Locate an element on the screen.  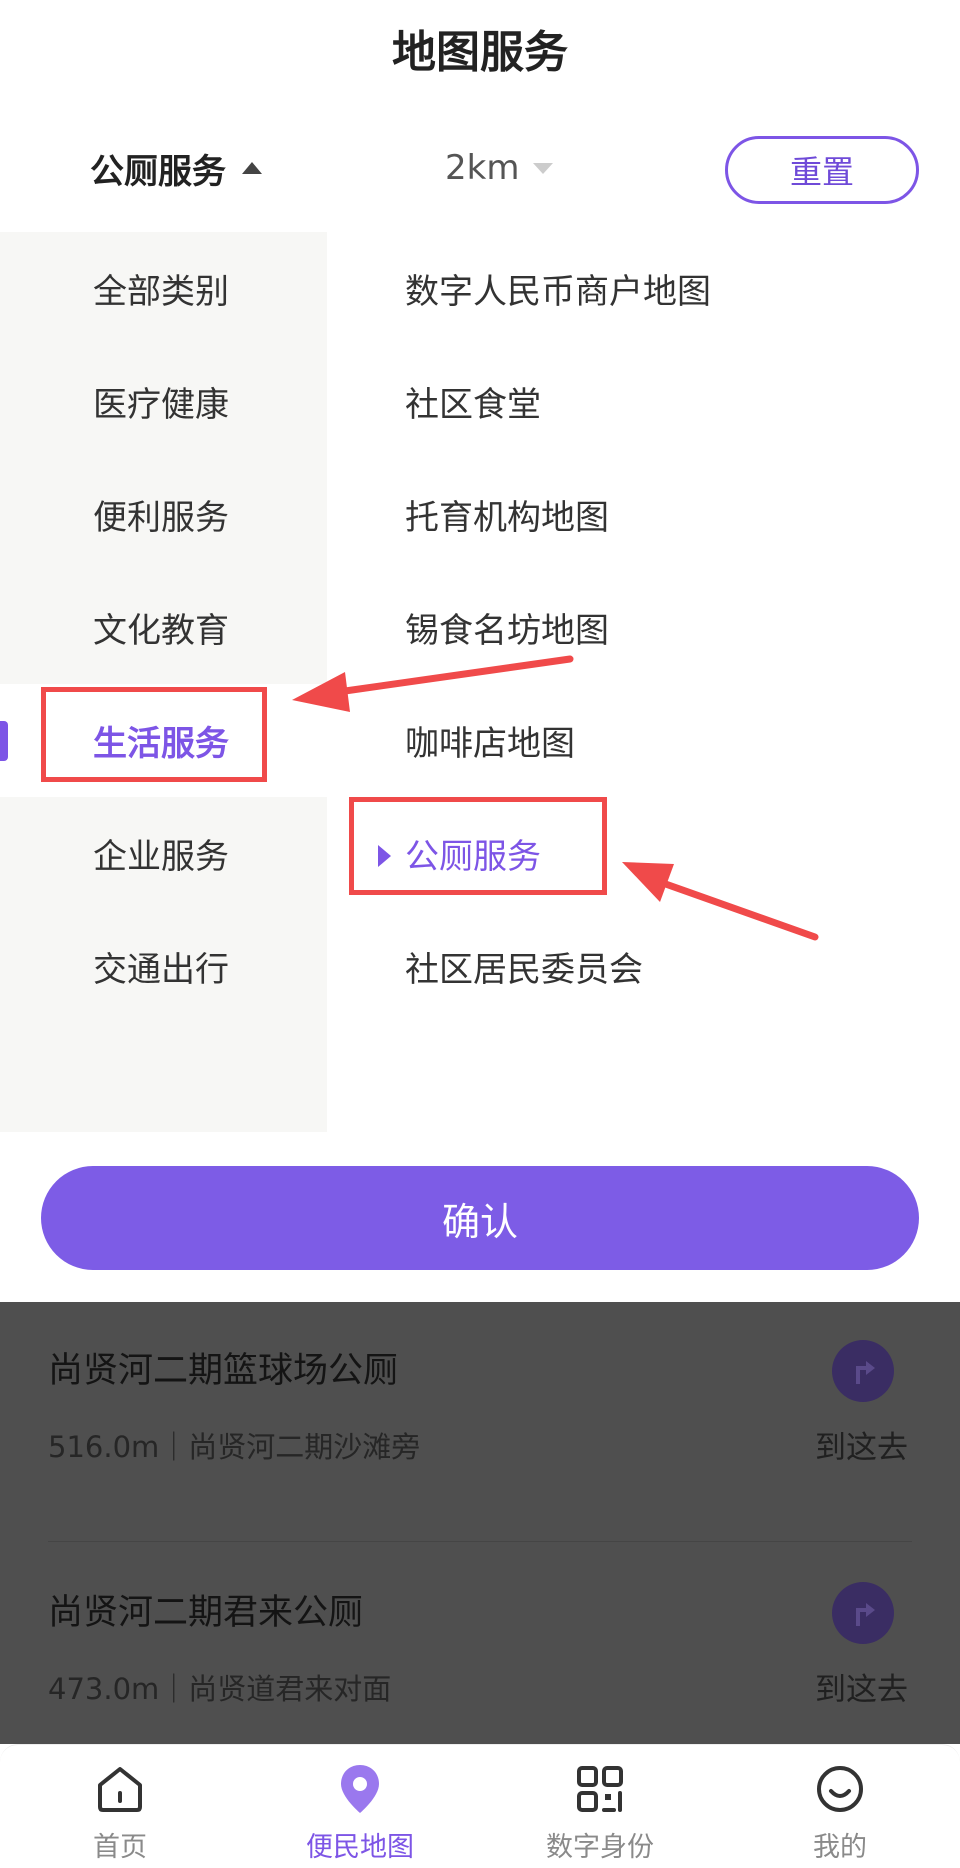
category-item-label: 文化教育 is located at coordinates (161, 631).